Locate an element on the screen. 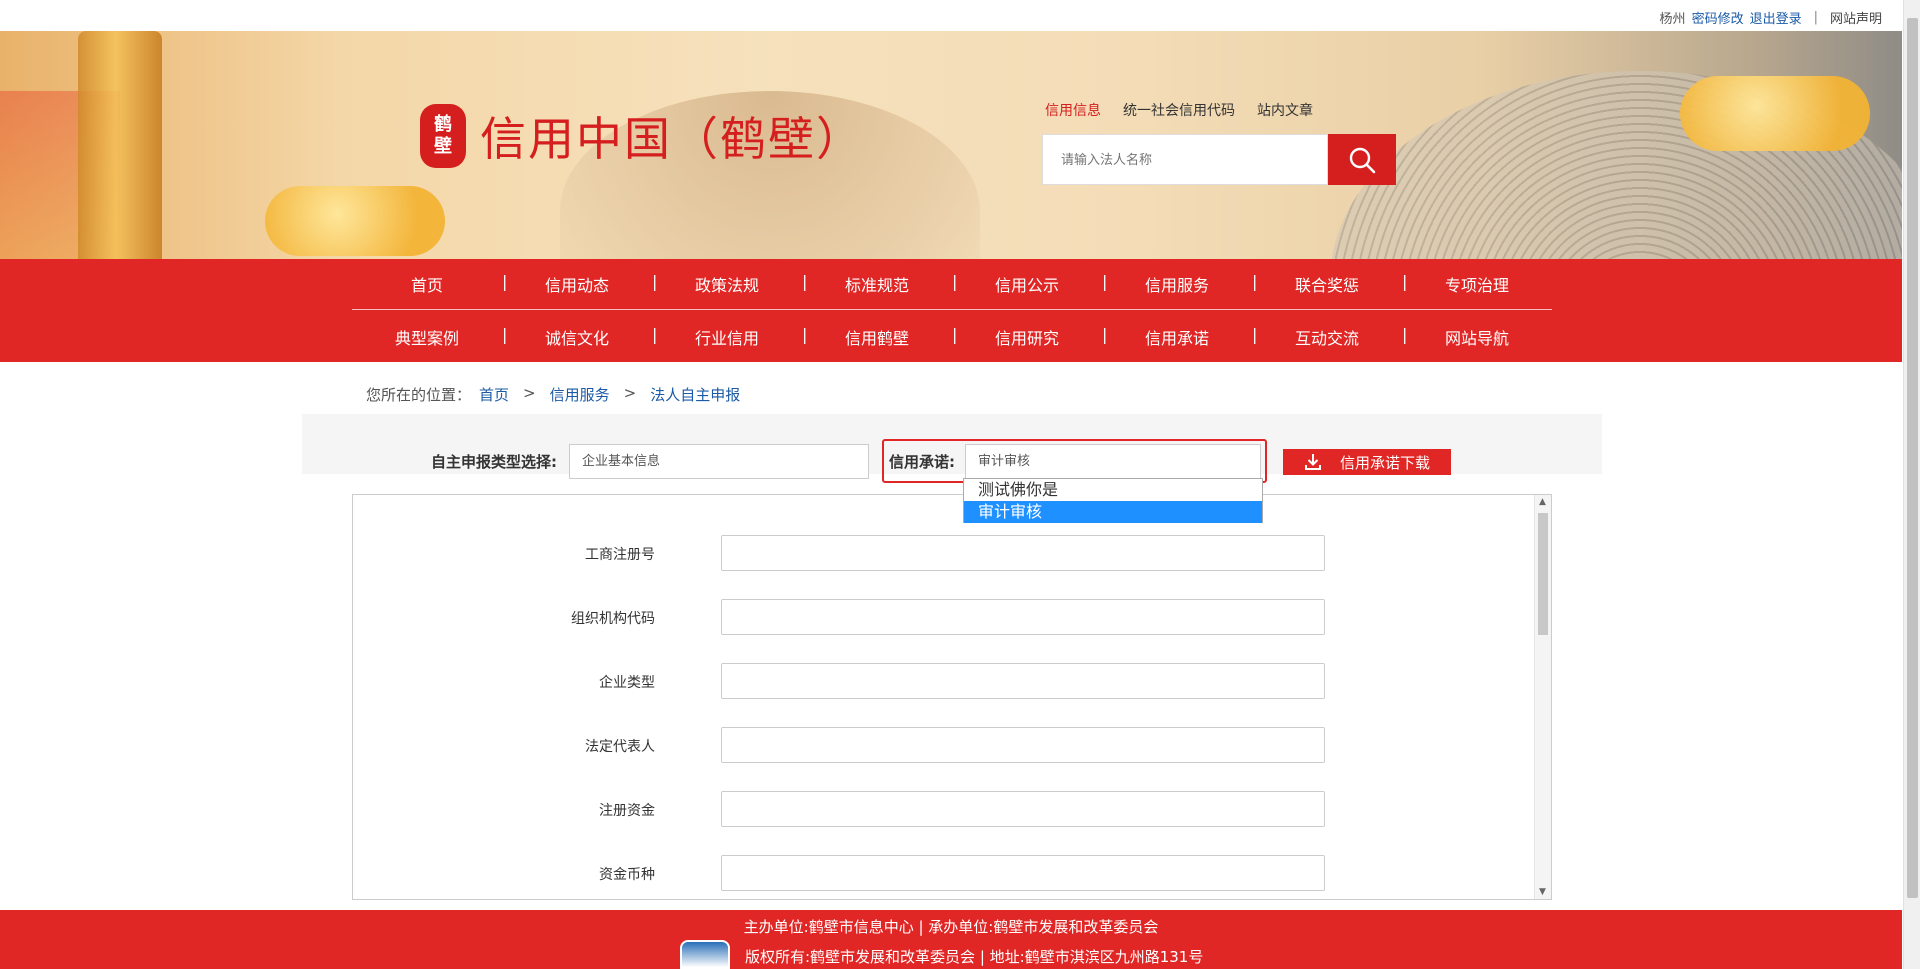 This screenshot has width=1920, height=969. credit-promise-dropdown: 测试佛你是 审计审核 is located at coordinates (1113, 500).